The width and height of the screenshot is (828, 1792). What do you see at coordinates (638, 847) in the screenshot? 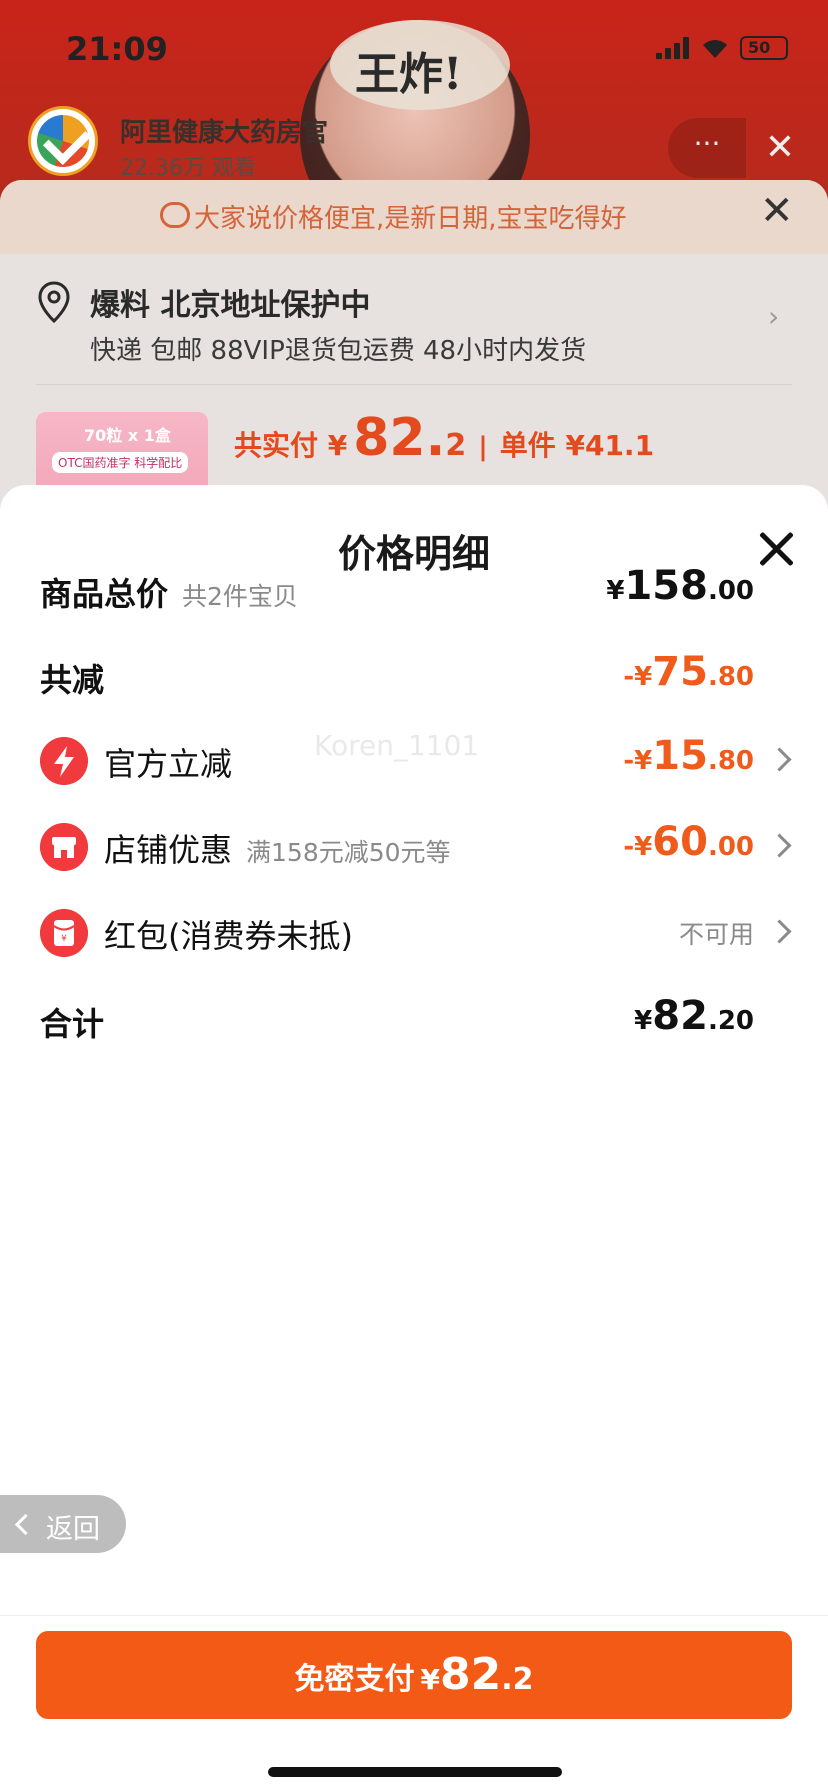
I see `store-discount-currency: -¥` at bounding box center [638, 847].